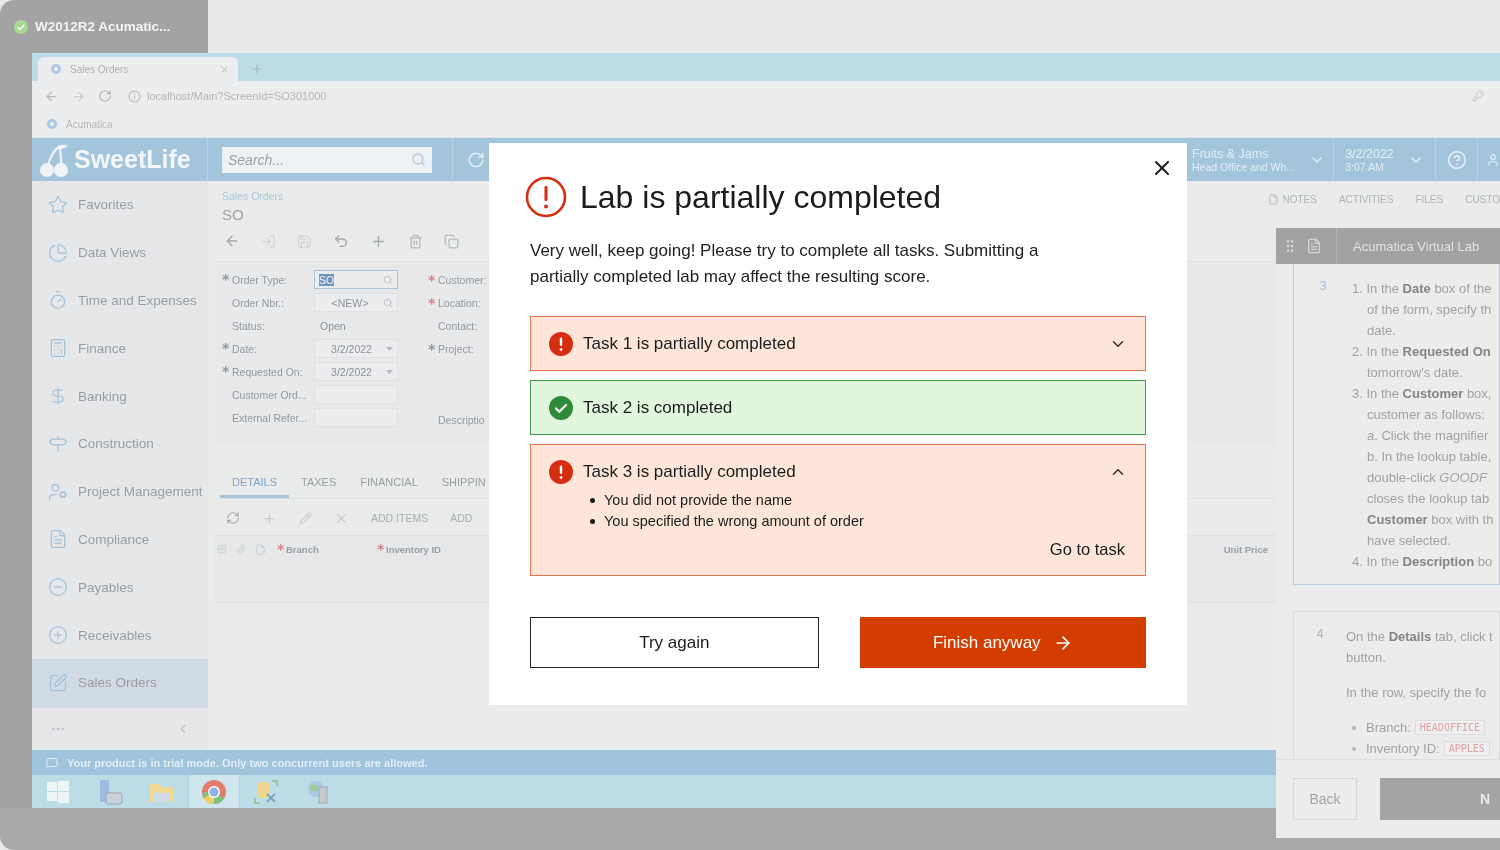 The image size is (1500, 850). What do you see at coordinates (333, 325) in the screenshot?
I see `status-value: Open` at bounding box center [333, 325].